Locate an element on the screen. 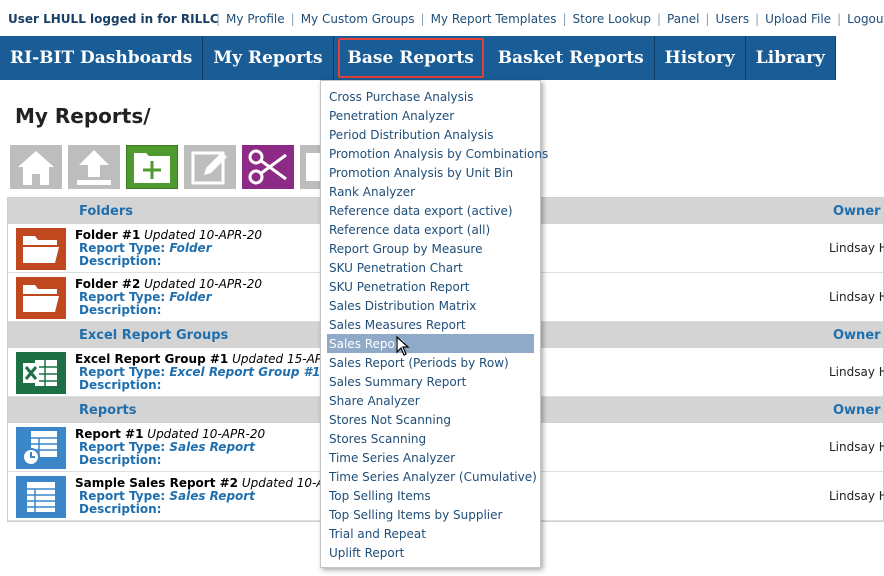 The height and width of the screenshot is (576, 884). copy-button is located at coordinates (310, 167).